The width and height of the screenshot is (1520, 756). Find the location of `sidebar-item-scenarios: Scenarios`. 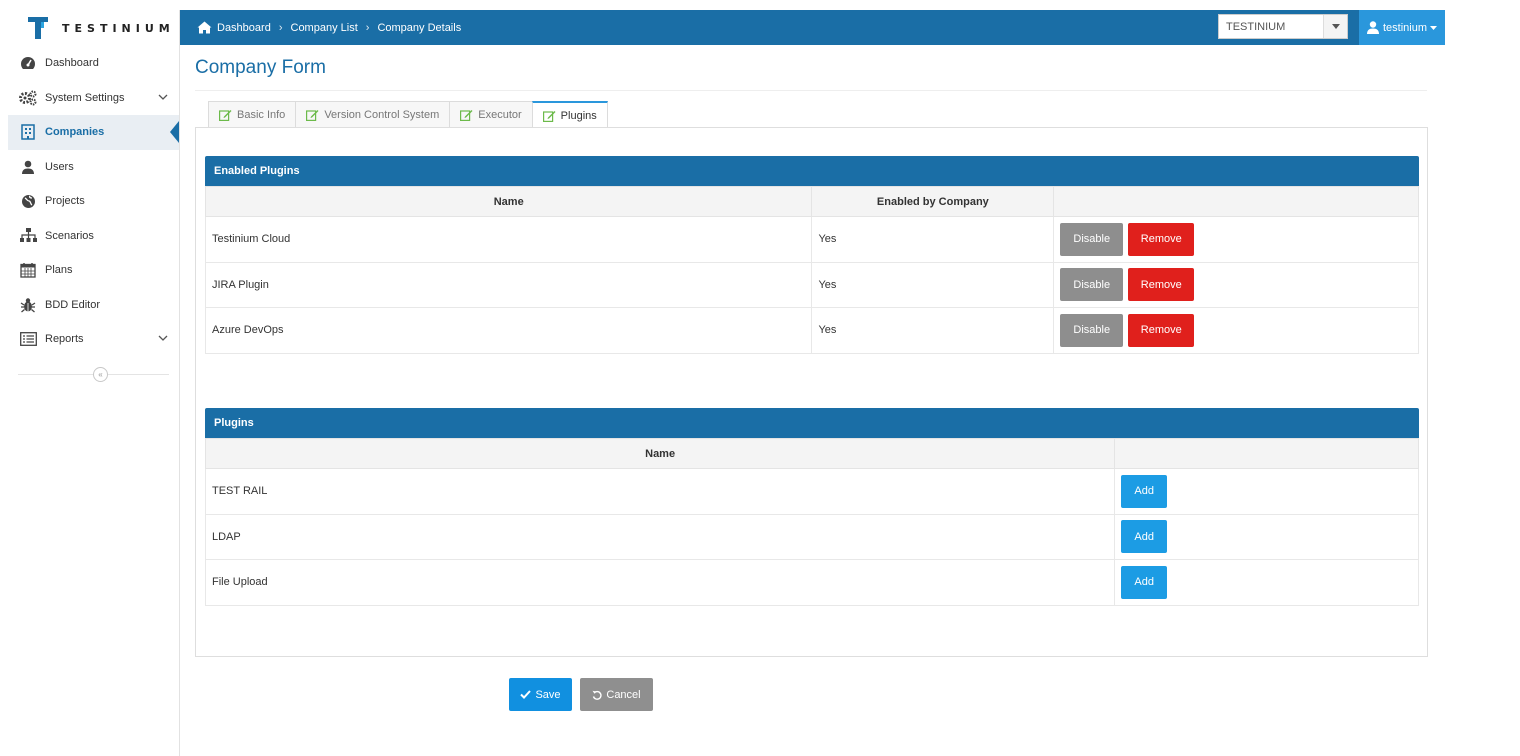

sidebar-item-scenarios: Scenarios is located at coordinates (93, 236).